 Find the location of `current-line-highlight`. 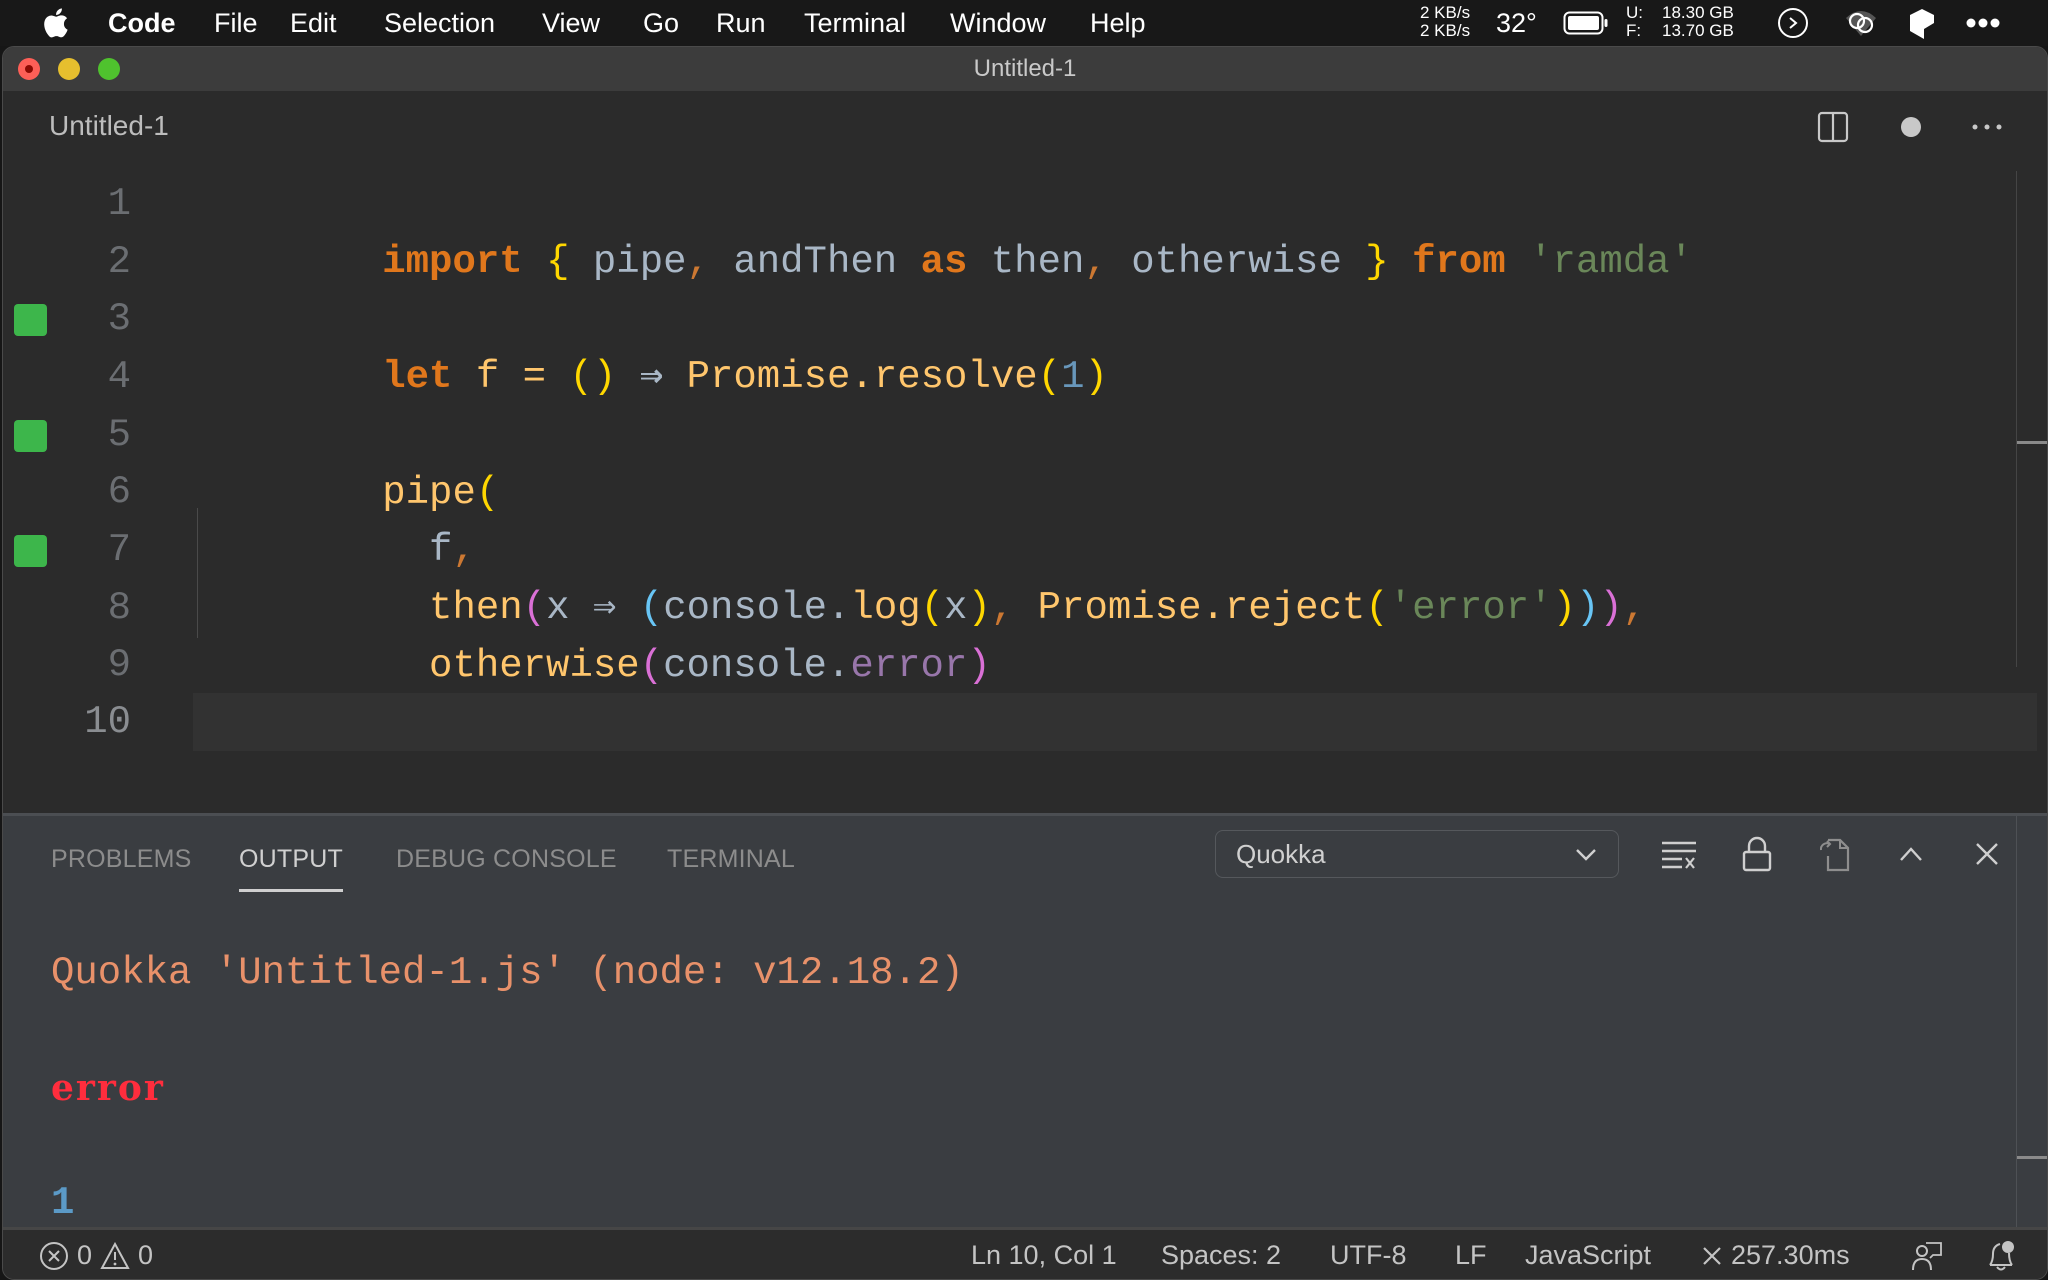

current-line-highlight is located at coordinates (1115, 722).